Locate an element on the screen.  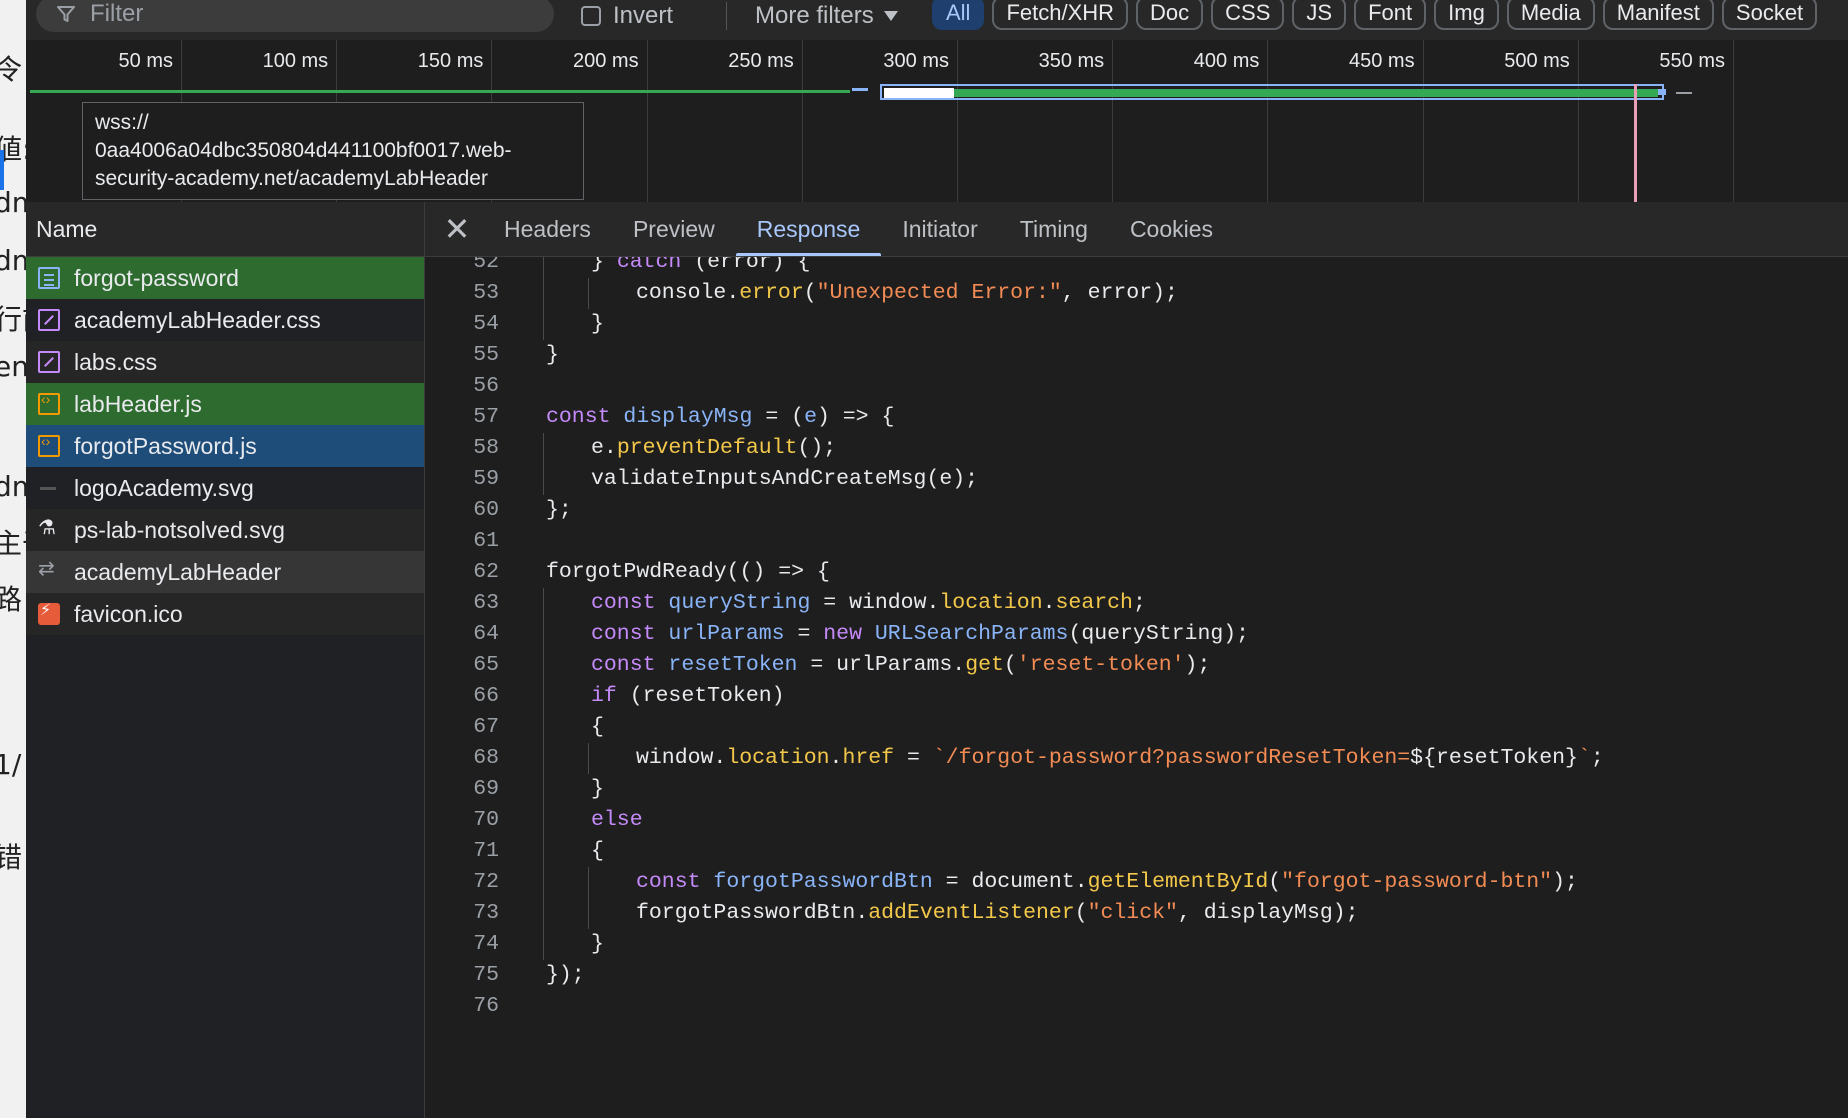
invert-label: Invert is located at coordinates (643, 15).